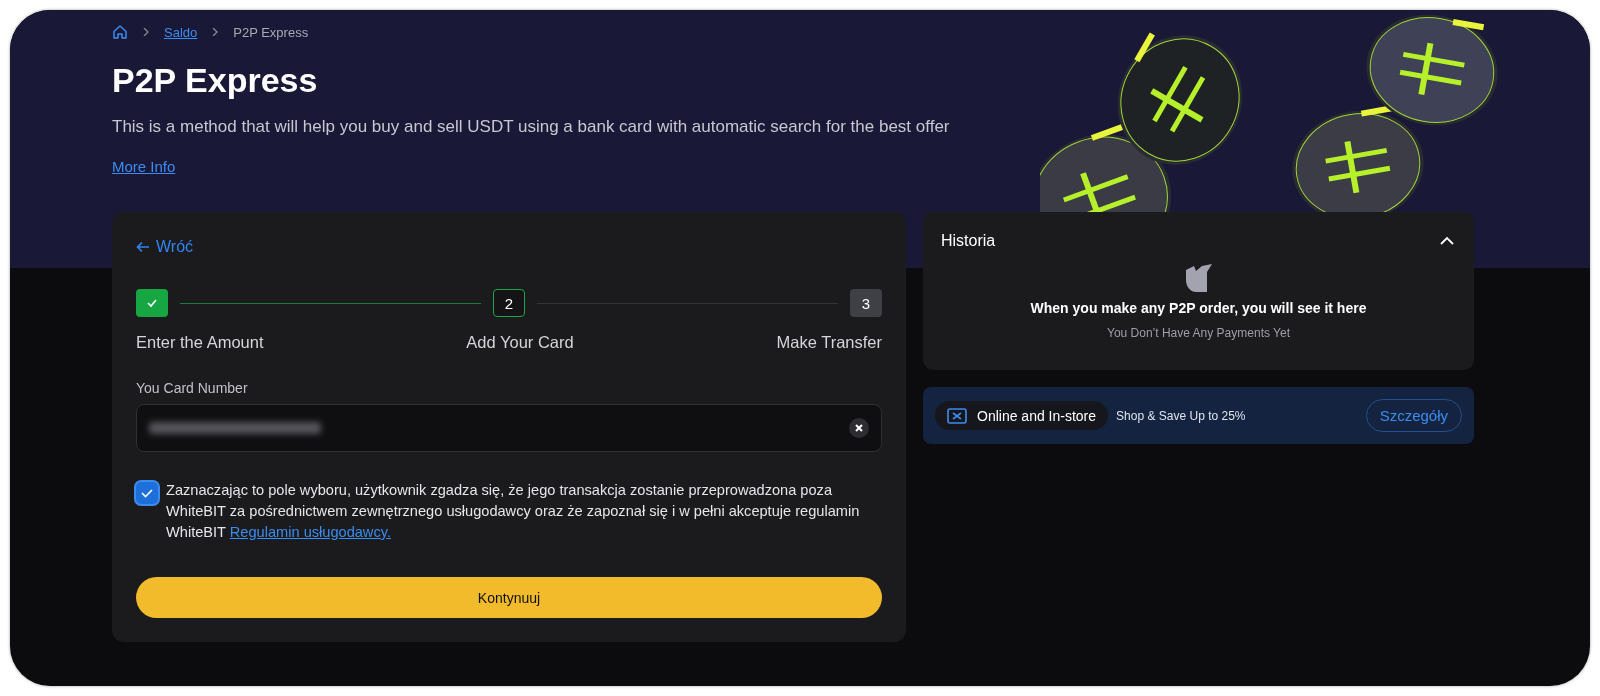 This screenshot has width=1600, height=696. Describe the element at coordinates (143, 247) in the screenshot. I see `arrow-left-icon` at that location.